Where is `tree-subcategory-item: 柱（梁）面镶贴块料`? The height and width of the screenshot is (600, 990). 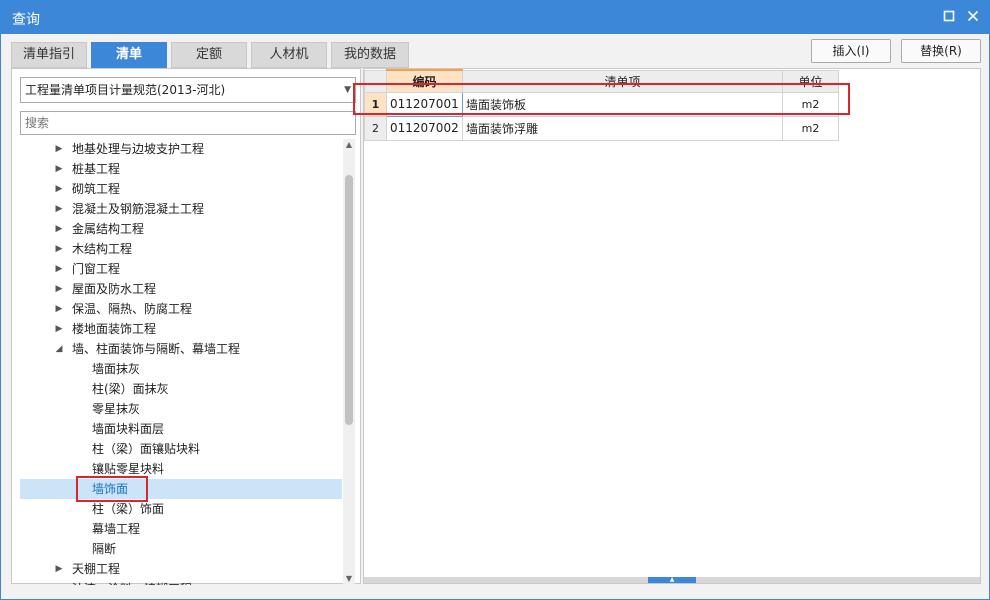 tree-subcategory-item: 柱（梁）面镶贴块料 is located at coordinates (181, 449).